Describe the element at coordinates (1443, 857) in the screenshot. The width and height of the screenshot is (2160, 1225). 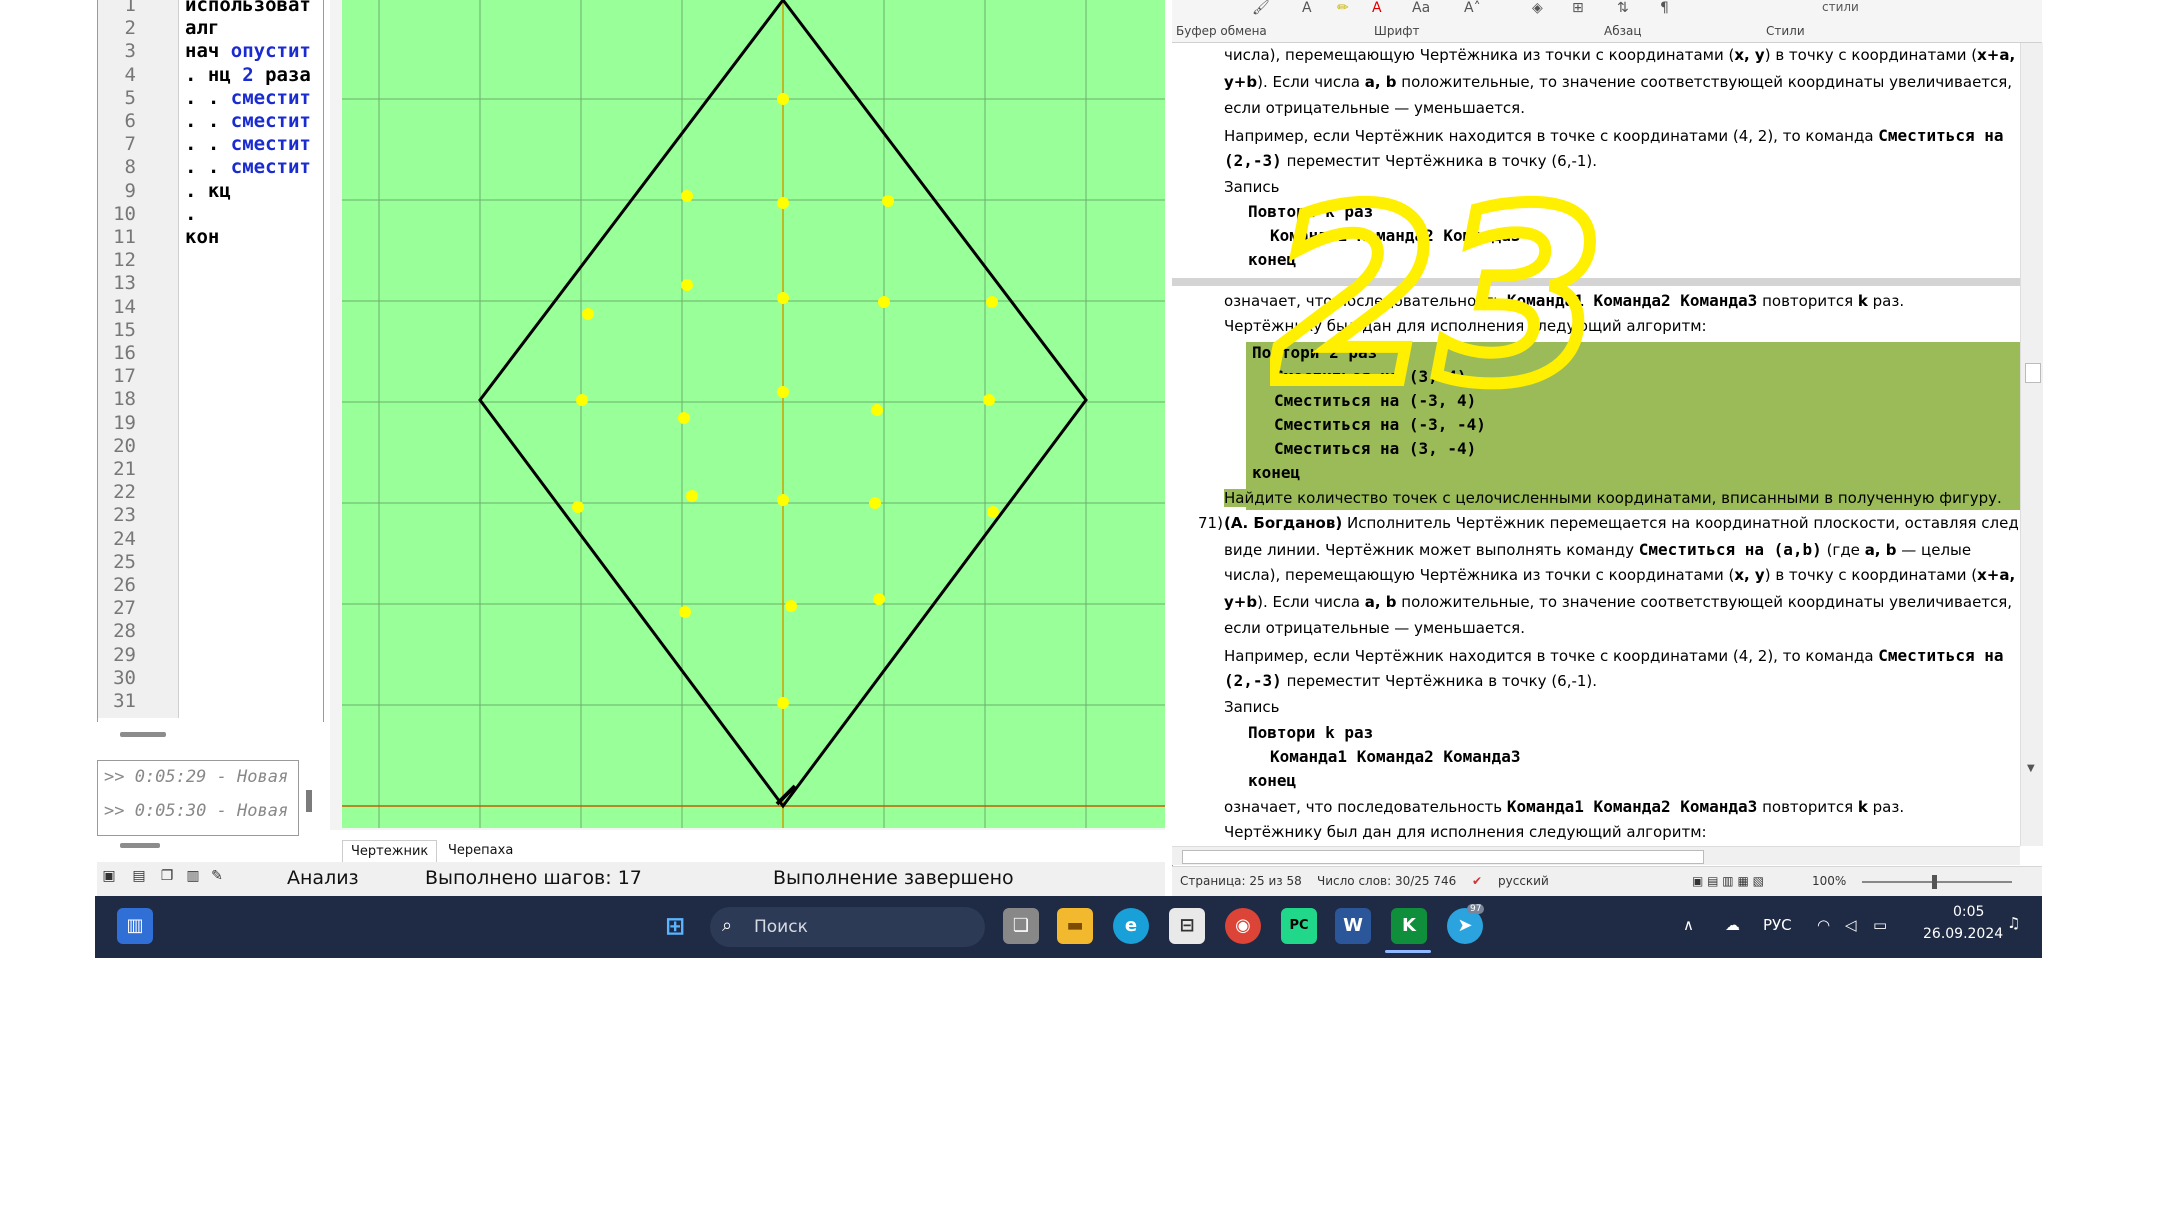
I see `hscroll-thumb` at that location.